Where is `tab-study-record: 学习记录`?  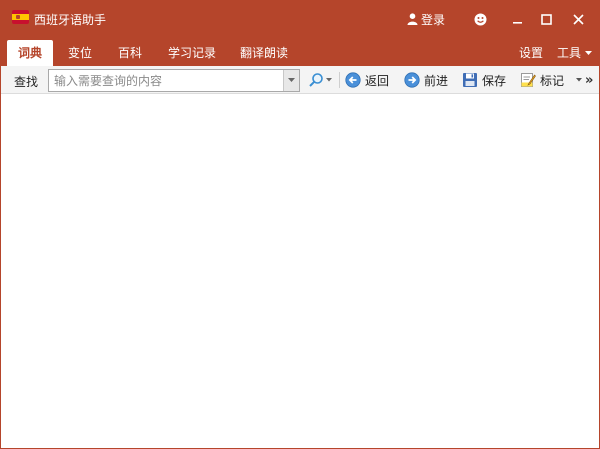
tab-study-record: 学习记录 is located at coordinates (192, 53).